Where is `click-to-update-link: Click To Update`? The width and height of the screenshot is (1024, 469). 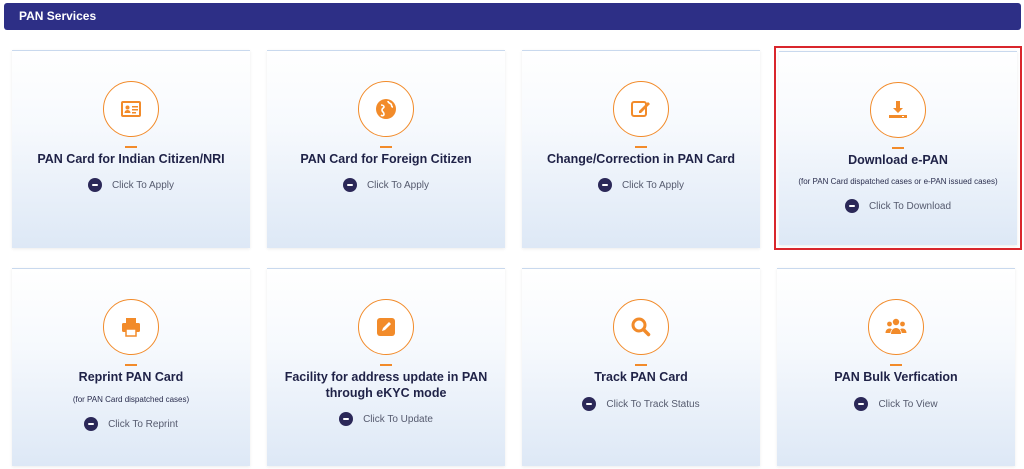 click-to-update-link: Click To Update is located at coordinates (386, 419).